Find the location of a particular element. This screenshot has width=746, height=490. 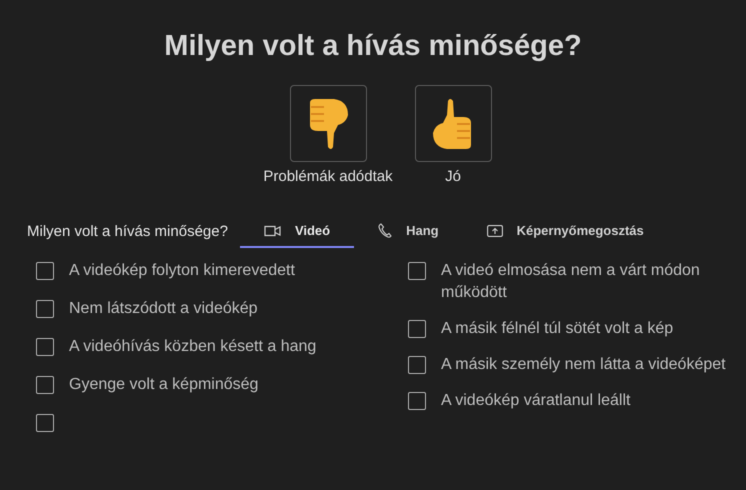

dialog-title: Milyen volt a hívás minősége? is located at coordinates (373, 46).